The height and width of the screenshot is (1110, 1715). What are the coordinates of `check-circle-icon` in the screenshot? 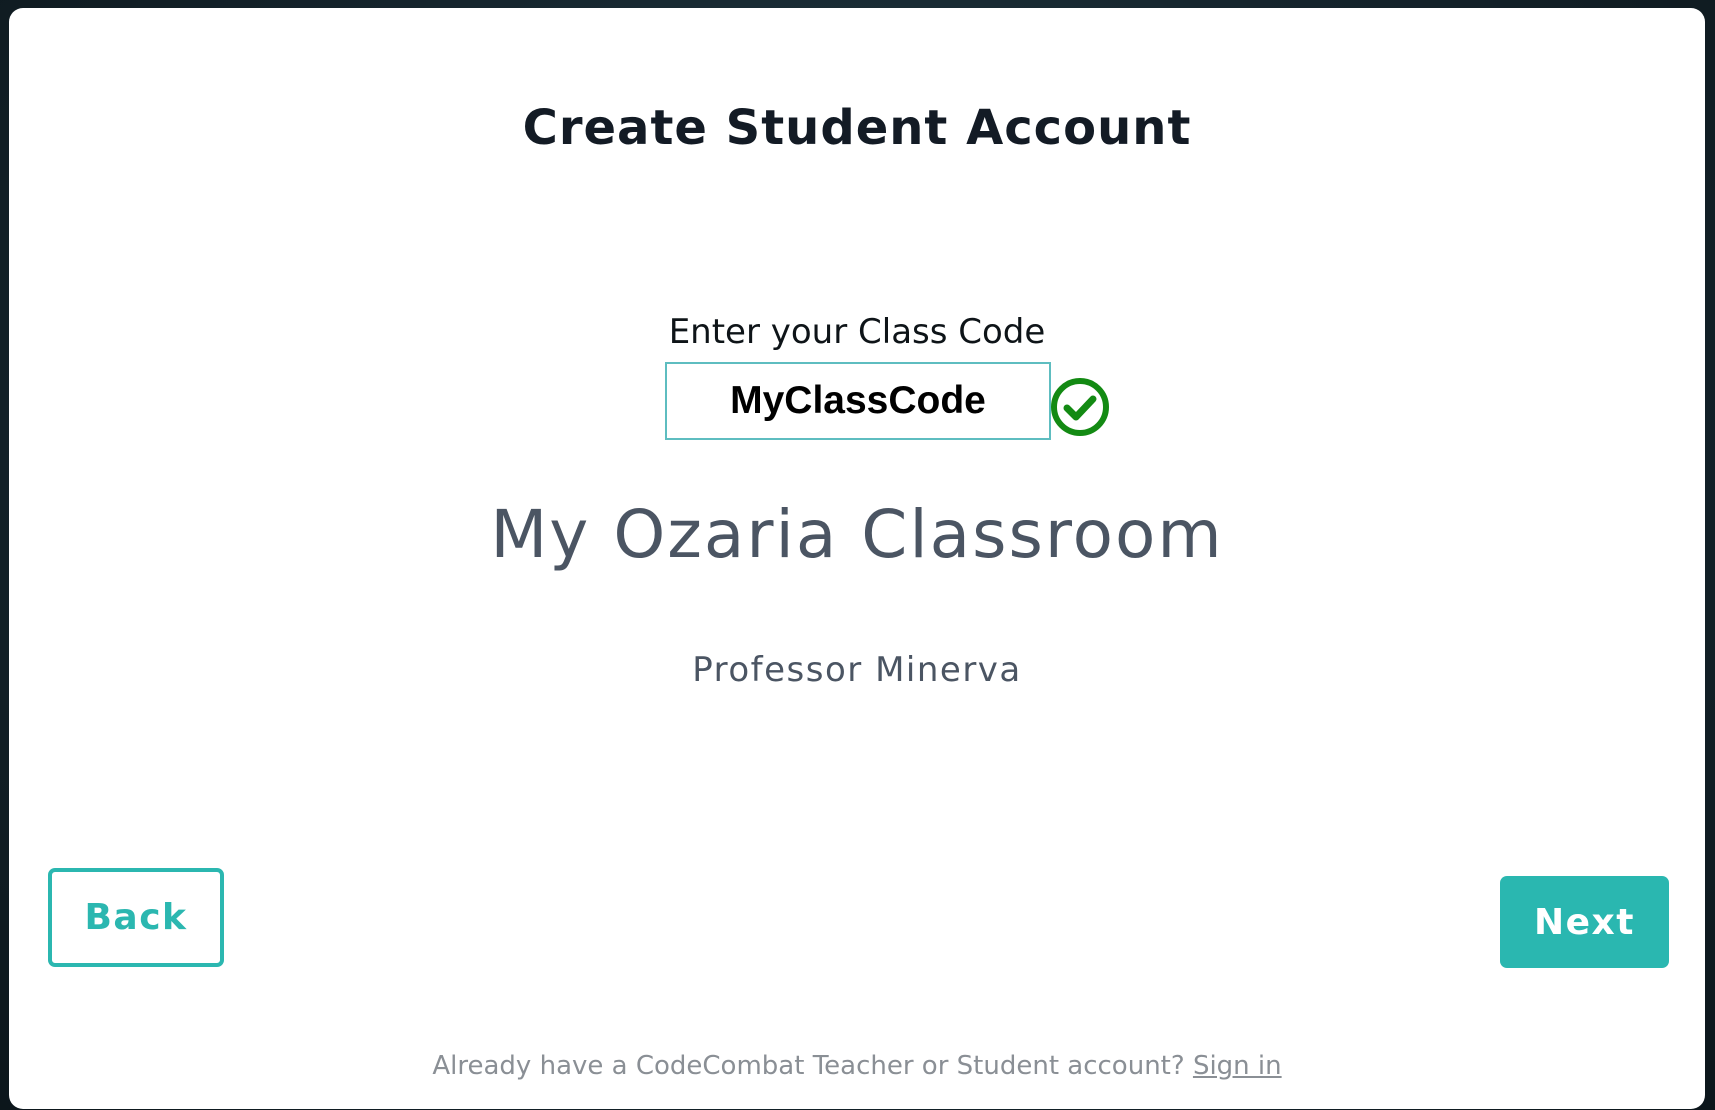 It's located at (1080, 407).